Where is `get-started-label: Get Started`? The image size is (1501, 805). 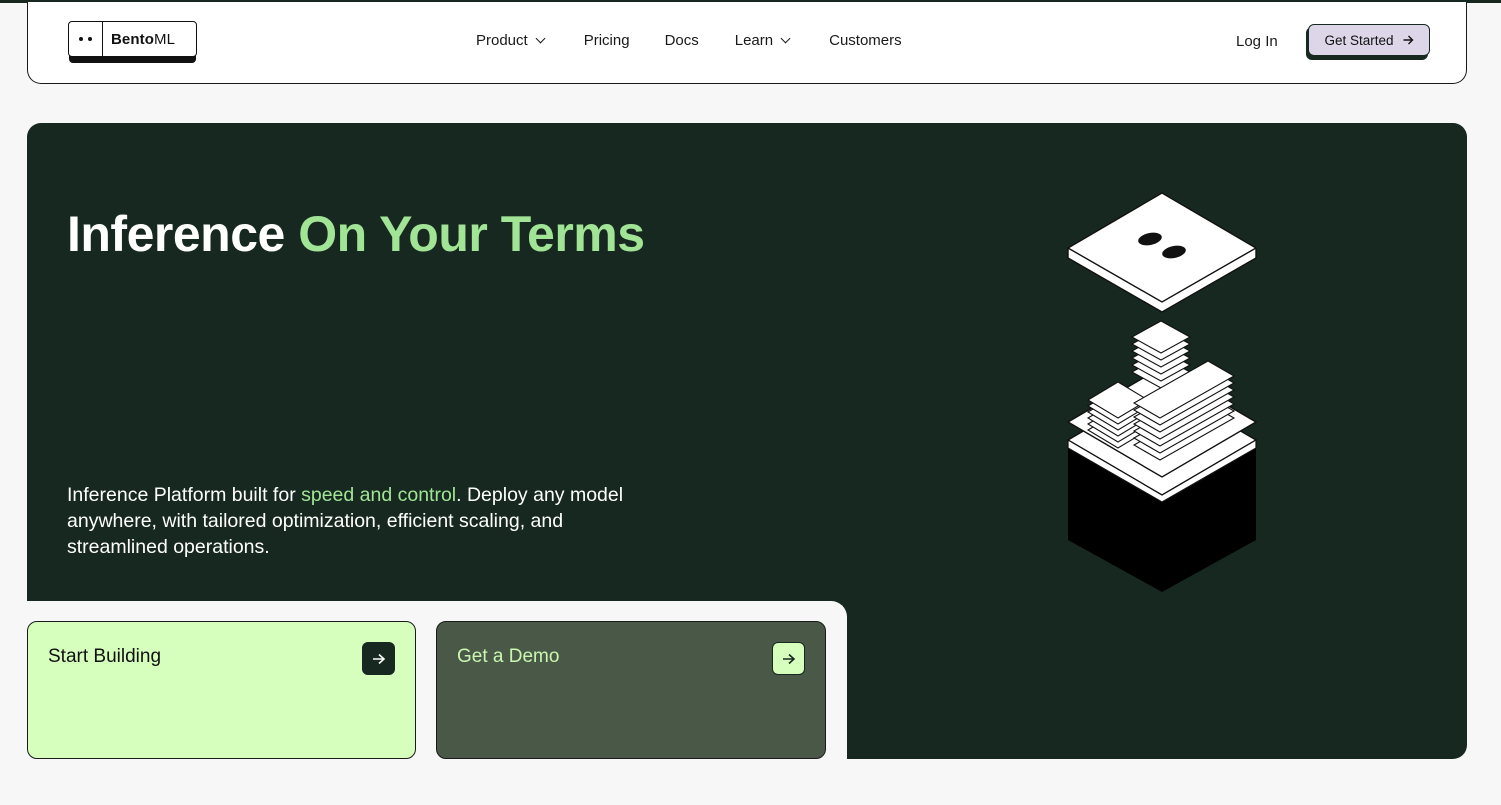 get-started-label: Get Started is located at coordinates (1359, 40).